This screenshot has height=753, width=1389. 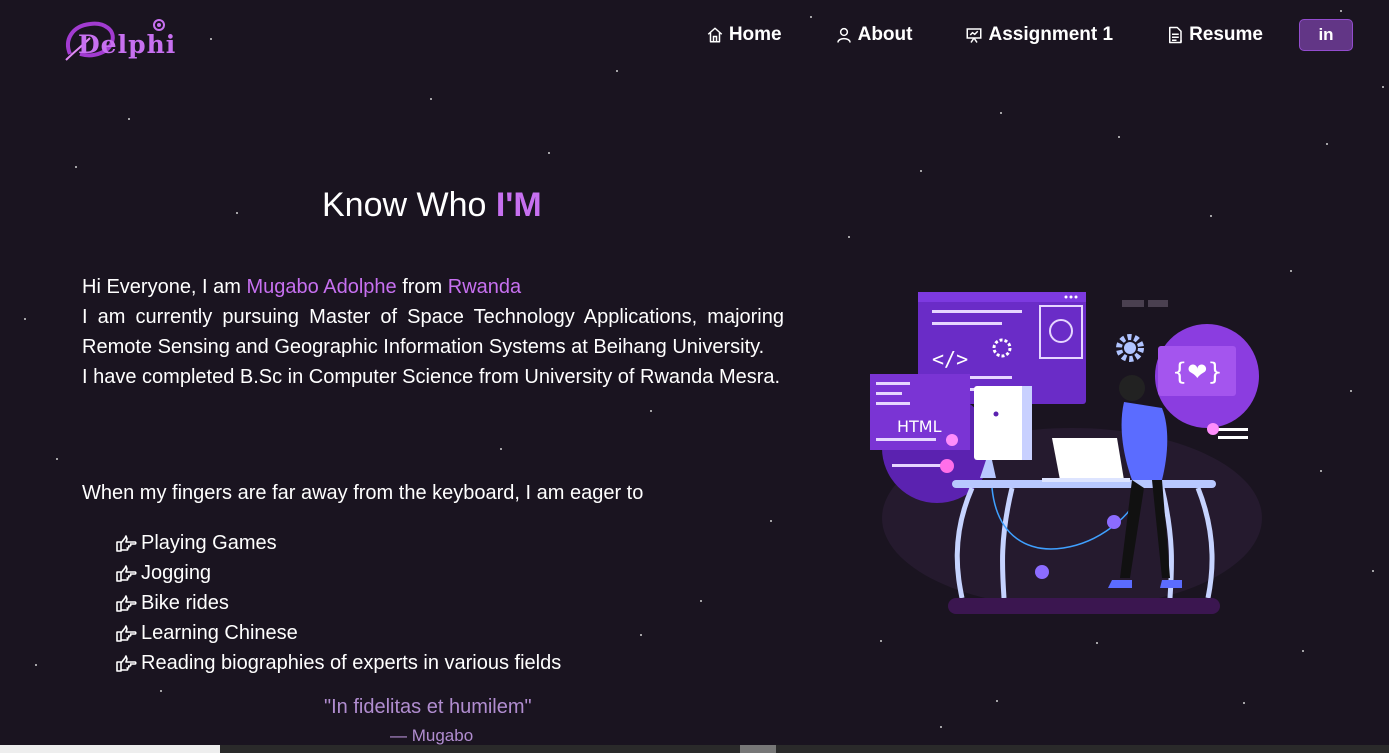 What do you see at coordinates (185, 602) in the screenshot?
I see `hobby-label: Bike rides` at bounding box center [185, 602].